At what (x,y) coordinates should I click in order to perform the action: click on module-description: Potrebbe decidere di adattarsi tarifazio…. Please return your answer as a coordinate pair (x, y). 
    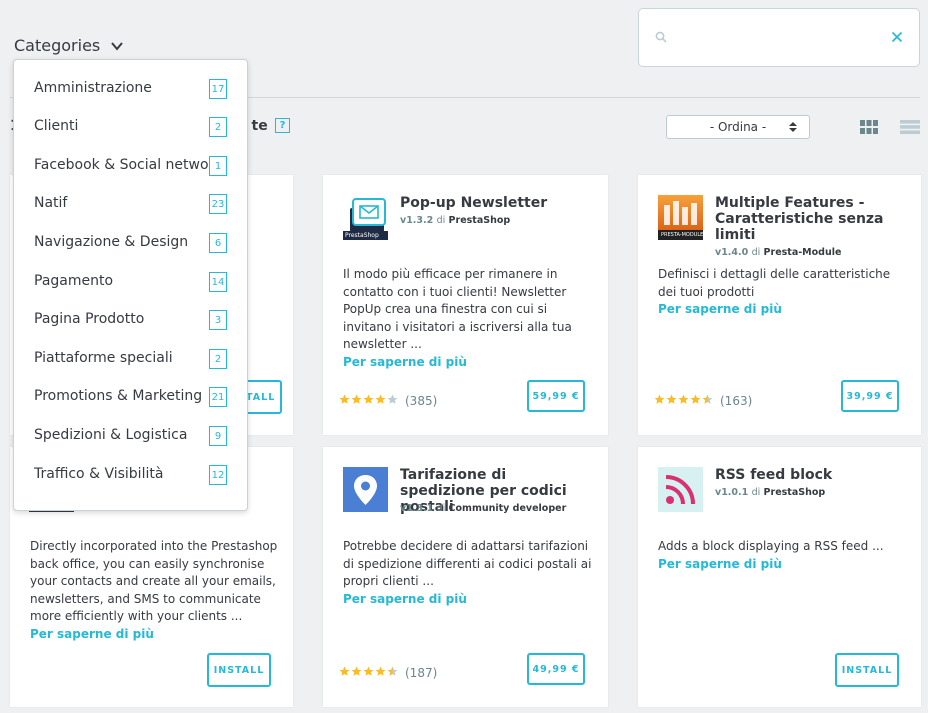
    Looking at the image, I should click on (468, 573).